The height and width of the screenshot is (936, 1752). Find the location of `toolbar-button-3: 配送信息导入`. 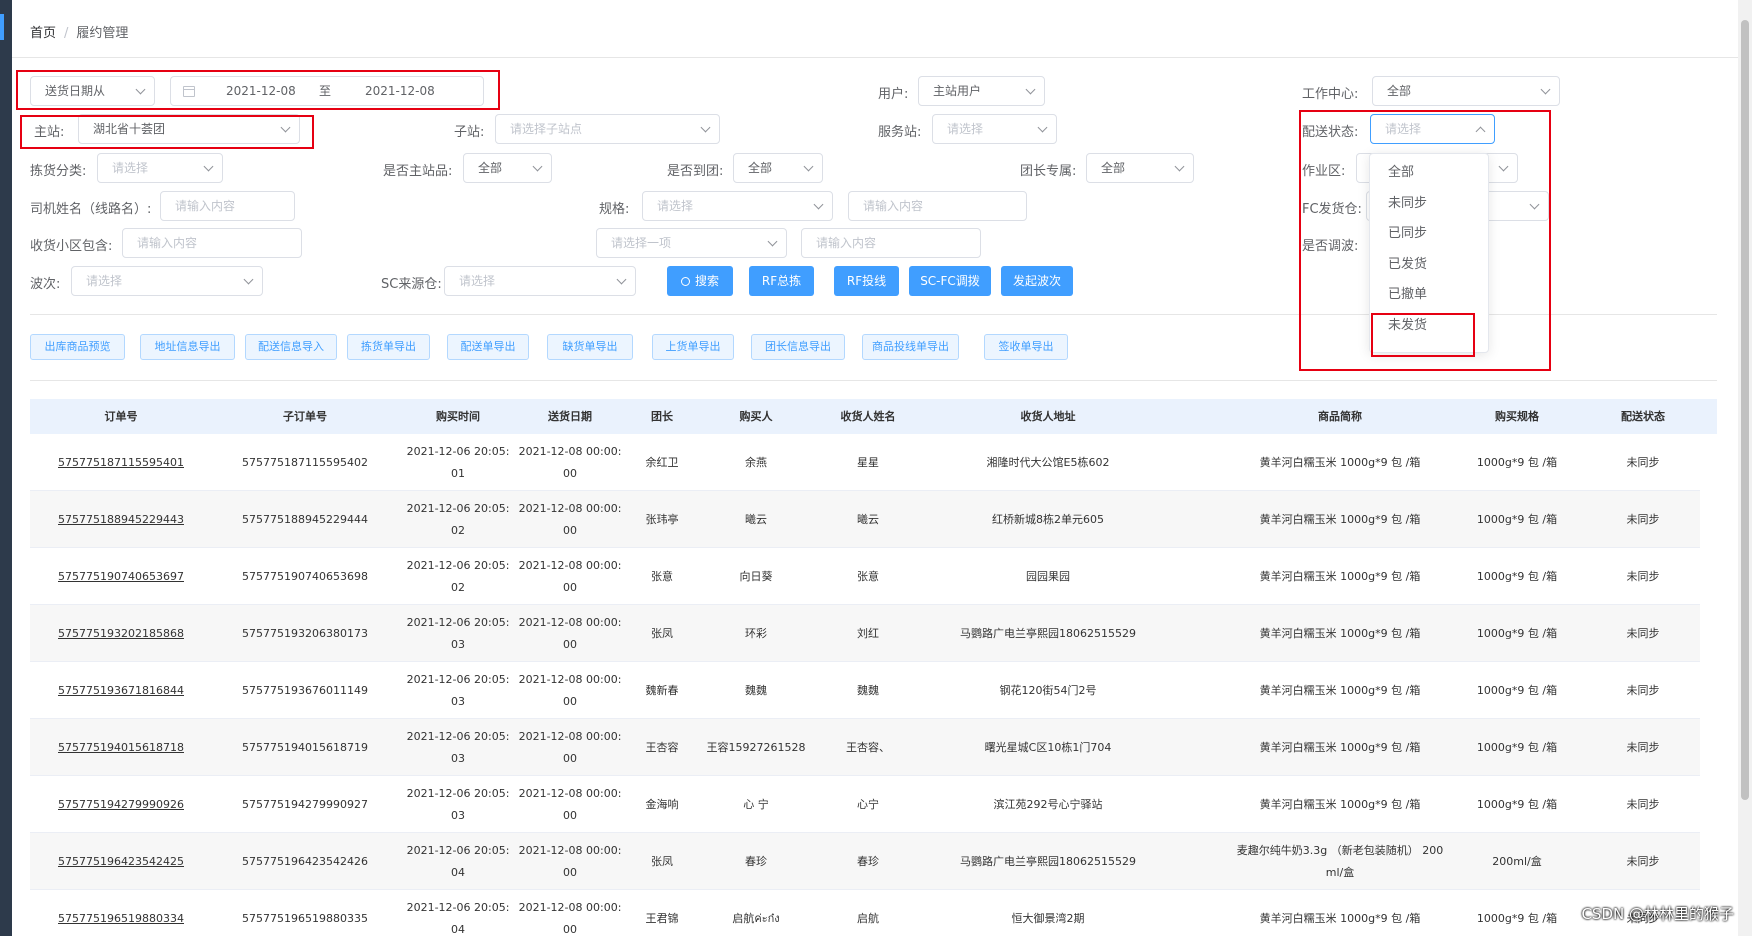

toolbar-button-3: 配送信息导入 is located at coordinates (291, 347).